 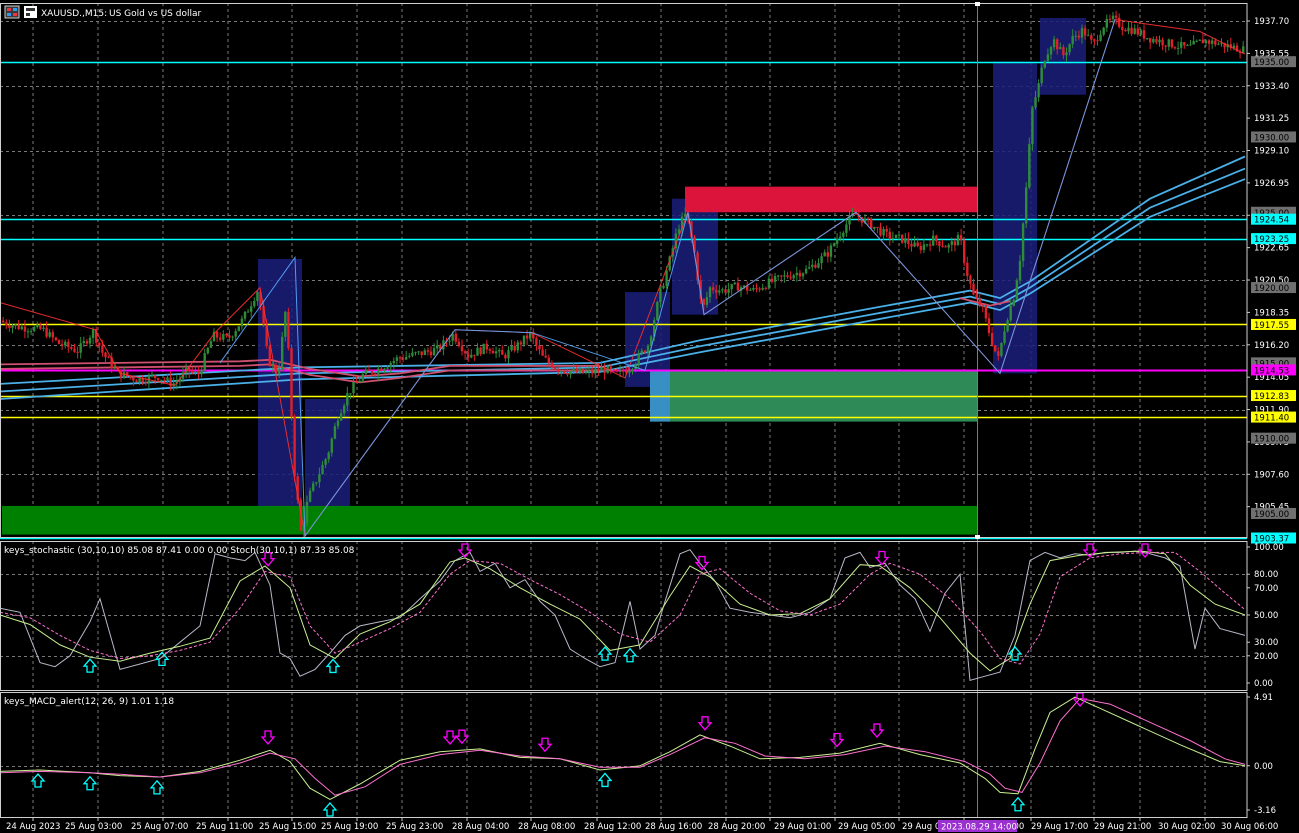 I want to click on price-level-tag-label: 1905.00, so click(x=1271, y=515).